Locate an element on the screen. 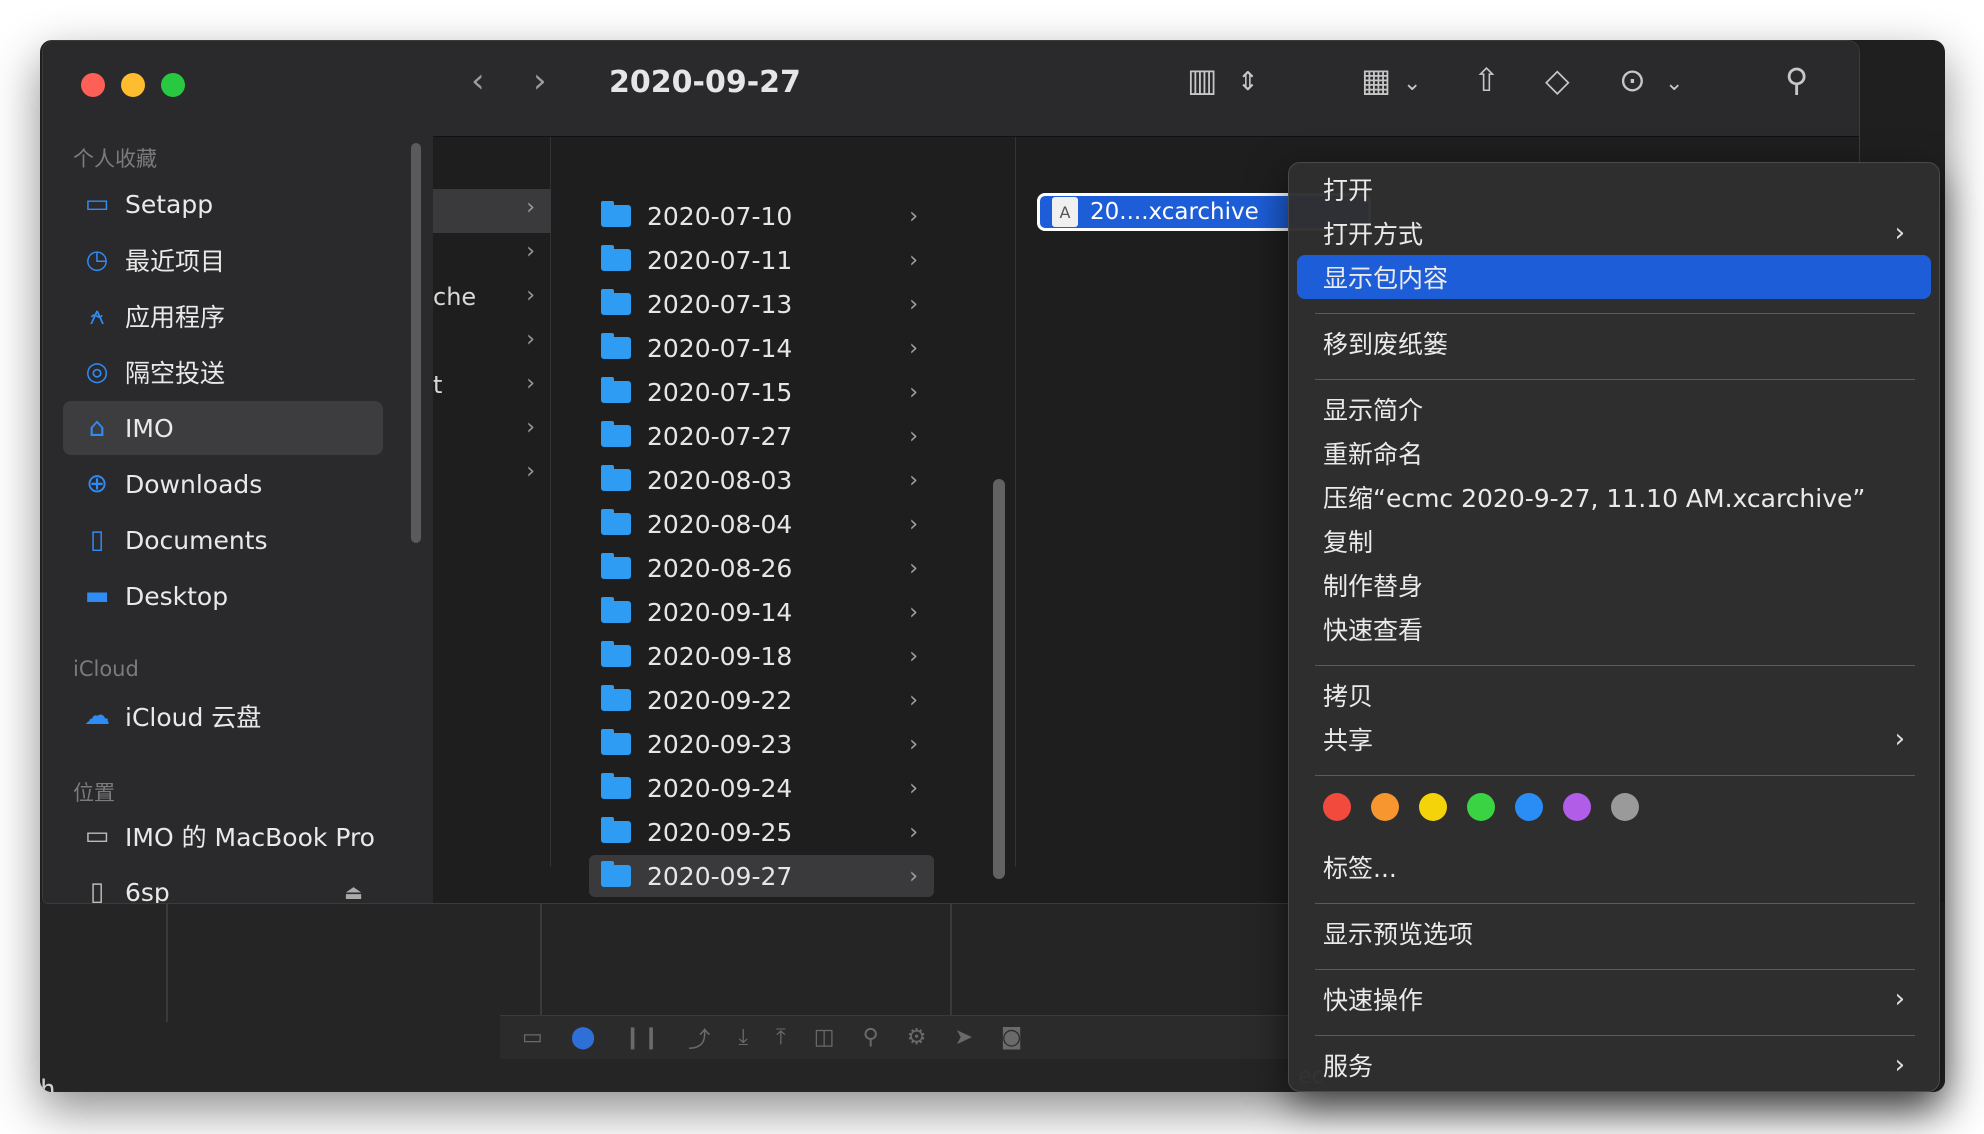  folder-row: 2020-08-03 › is located at coordinates (761, 480).